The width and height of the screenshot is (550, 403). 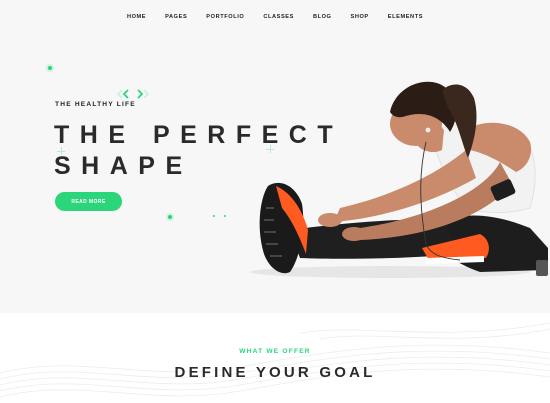 What do you see at coordinates (133, 94) in the screenshot?
I see `chevrons-icon` at bounding box center [133, 94].